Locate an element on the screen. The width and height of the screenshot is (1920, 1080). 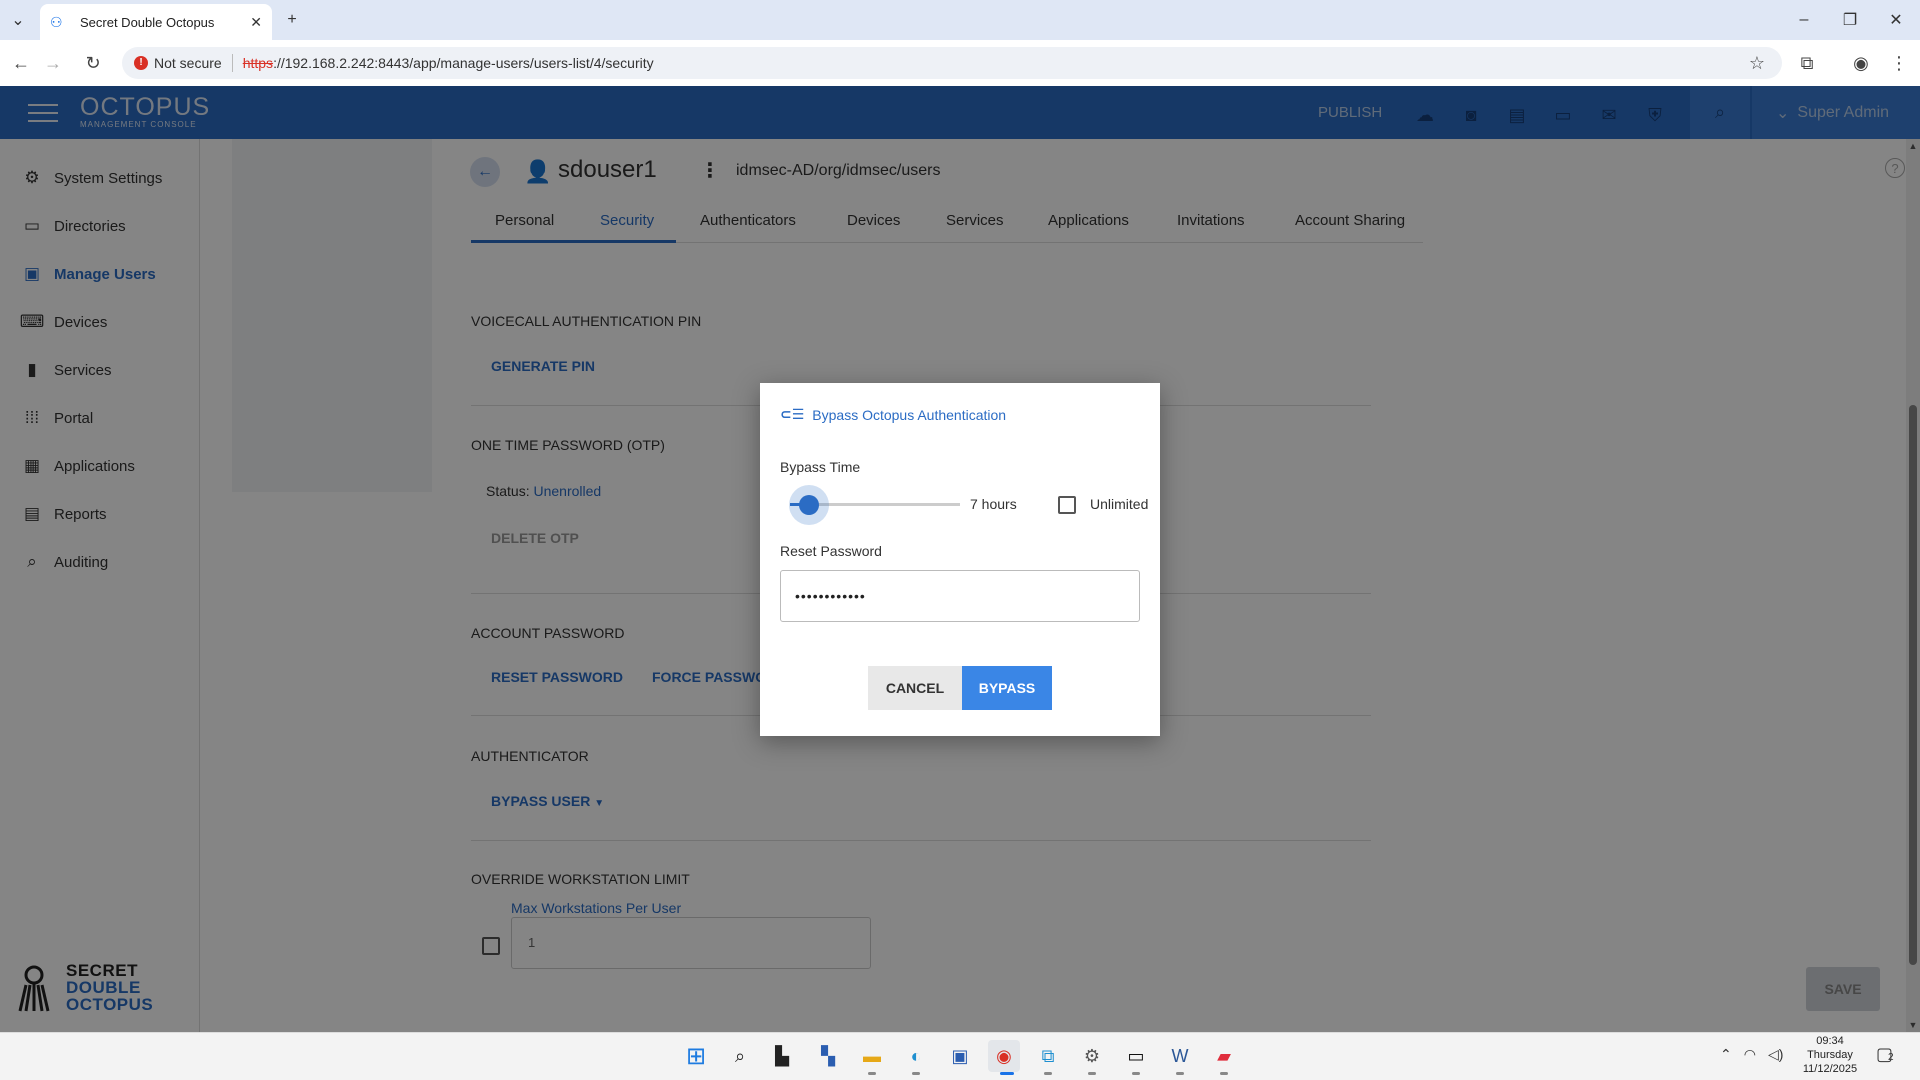
tab-close-icon: ✕ is located at coordinates (256, 22).